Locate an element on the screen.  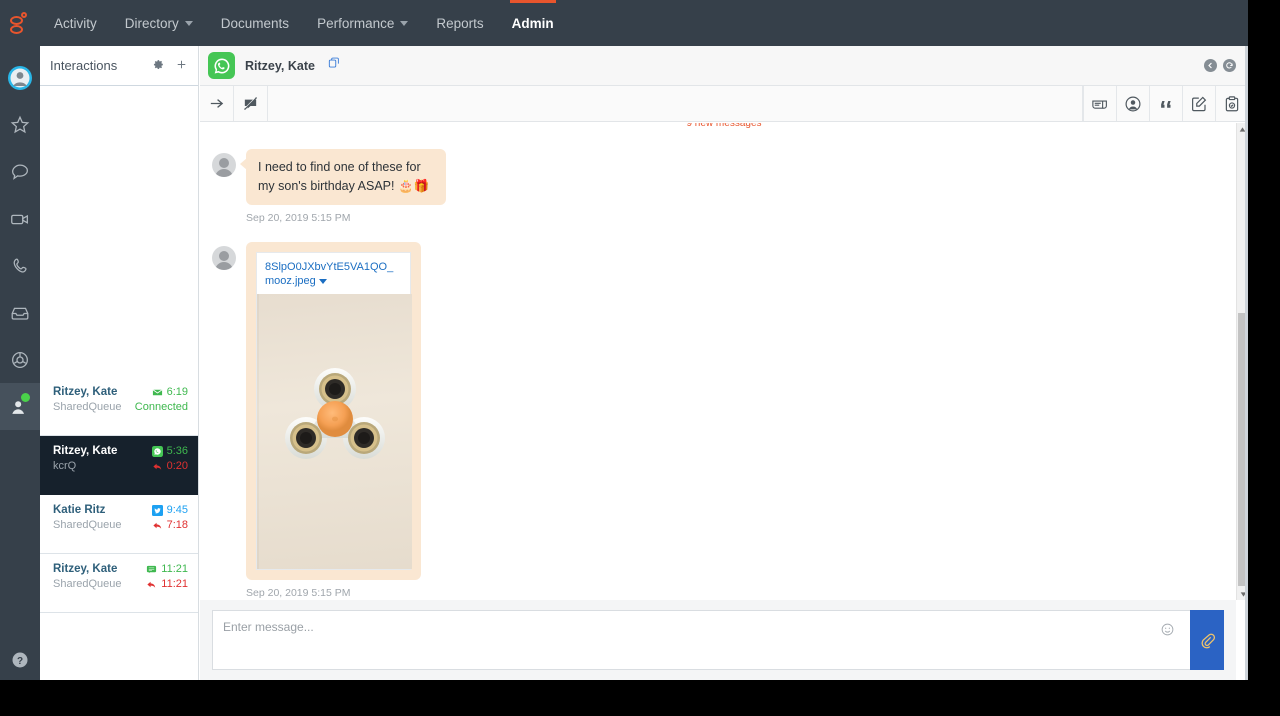
refresh-circle-icon is located at coordinates (1229, 65).